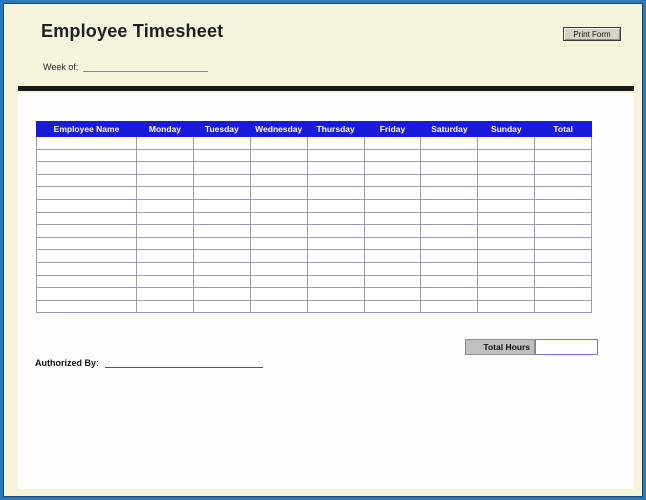  I want to click on total-hours-input, so click(566, 347).